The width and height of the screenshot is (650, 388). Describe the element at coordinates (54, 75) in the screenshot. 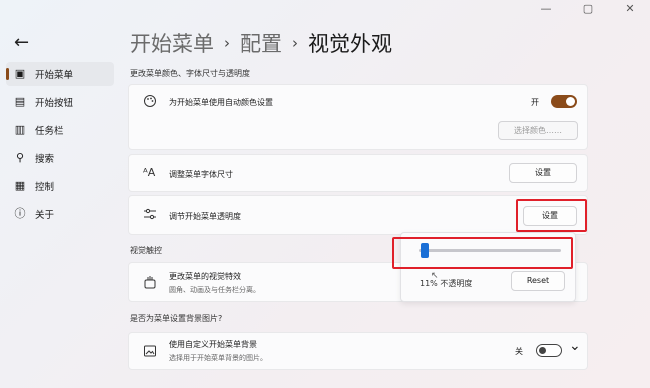

I see `sidebar-item-label: 开始菜单` at that location.